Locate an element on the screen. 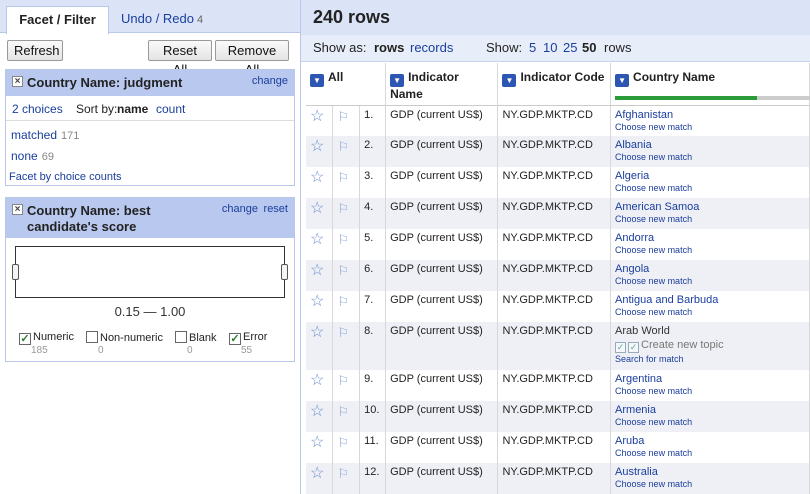 This screenshot has width=810, height=494. choices-count: 2 choices is located at coordinates (37, 109).